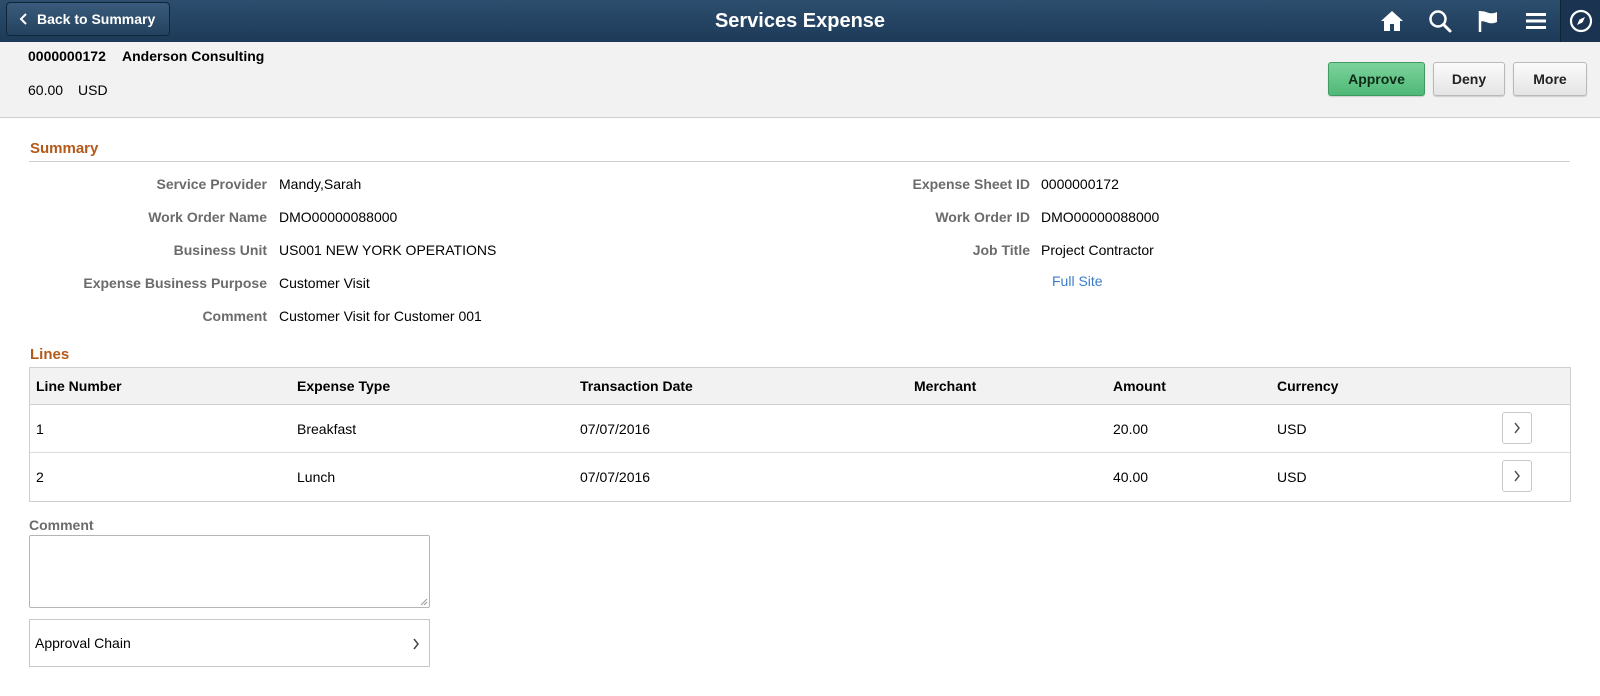 The width and height of the screenshot is (1600, 696). I want to click on line-number-cell: 2, so click(40, 477).